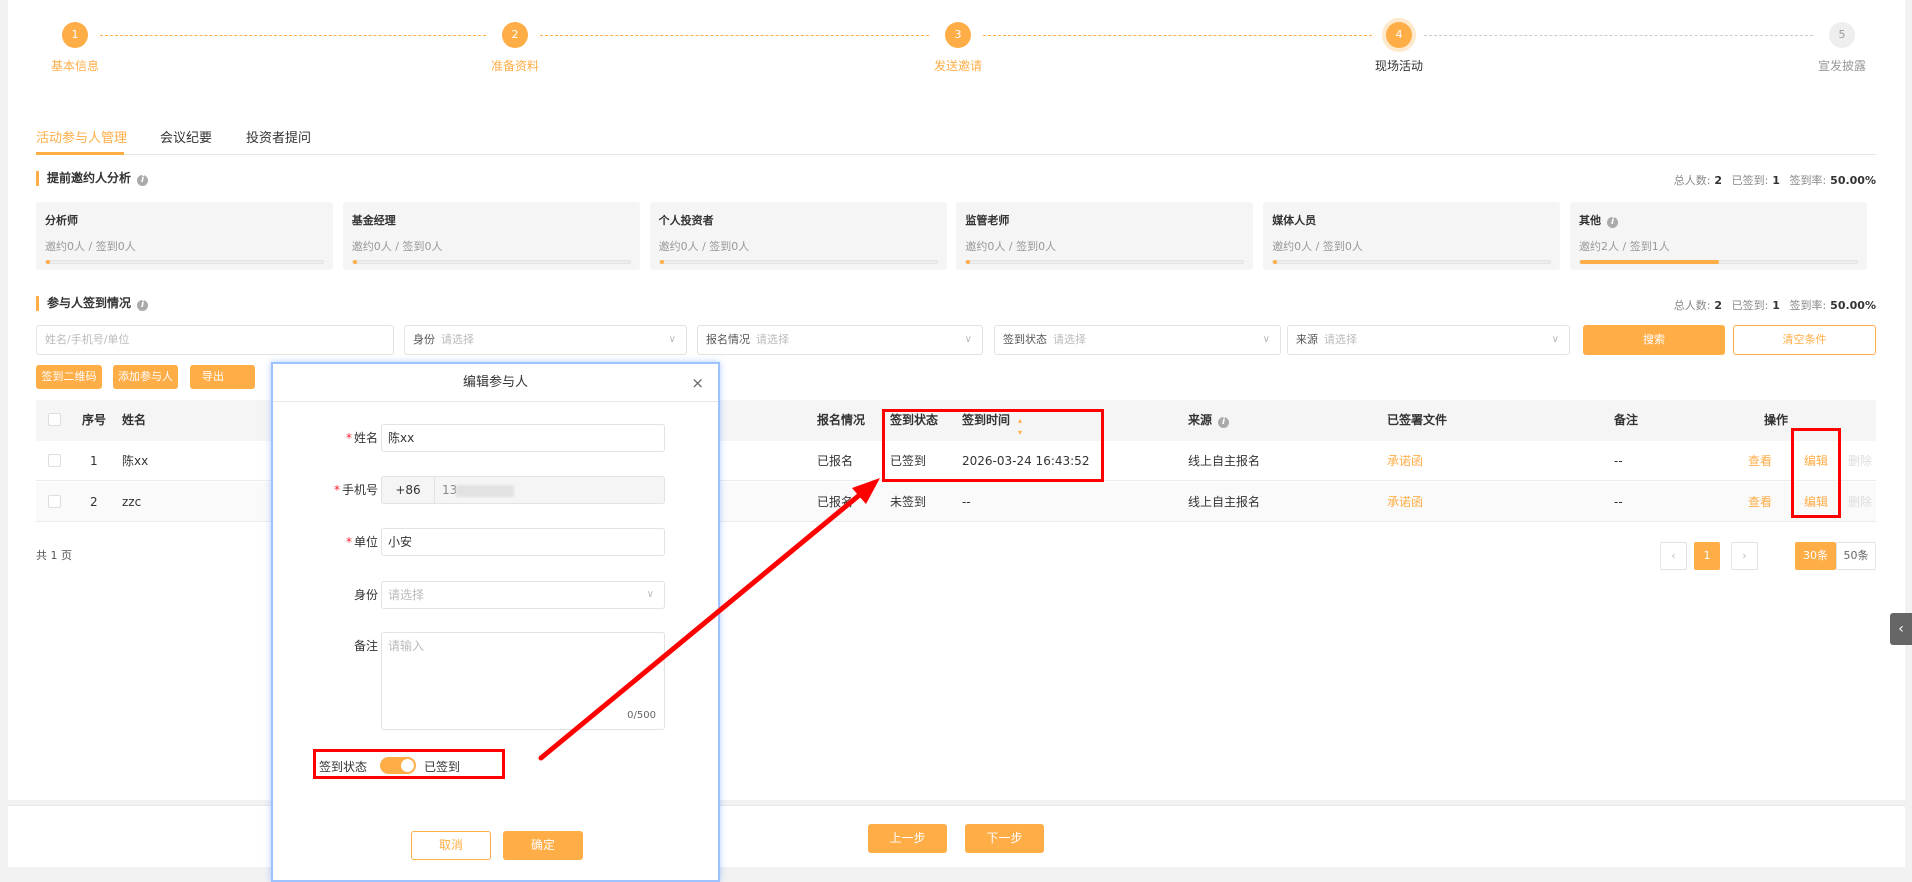 The height and width of the screenshot is (882, 1912). What do you see at coordinates (709, 619) in the screenshot?
I see `annotation-arrow-icon` at bounding box center [709, 619].